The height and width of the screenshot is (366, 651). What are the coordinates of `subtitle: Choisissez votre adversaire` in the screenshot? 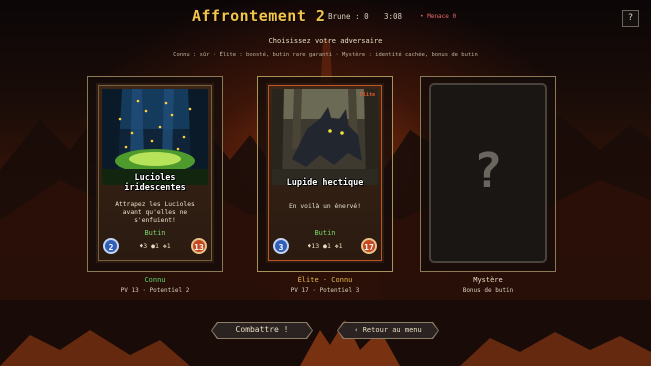 It's located at (325, 41).